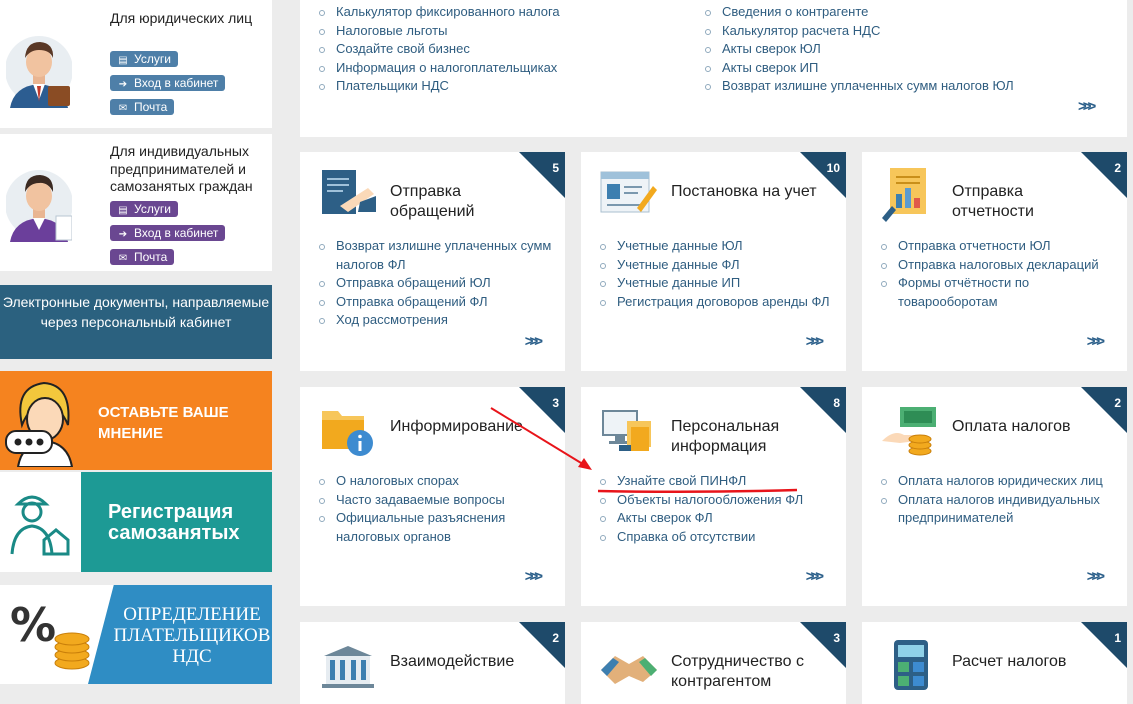 The width and height of the screenshot is (1133, 704). Describe the element at coordinates (438, 12) in the screenshot. I see `top-link: Калькулятор фиксированного налога` at that location.